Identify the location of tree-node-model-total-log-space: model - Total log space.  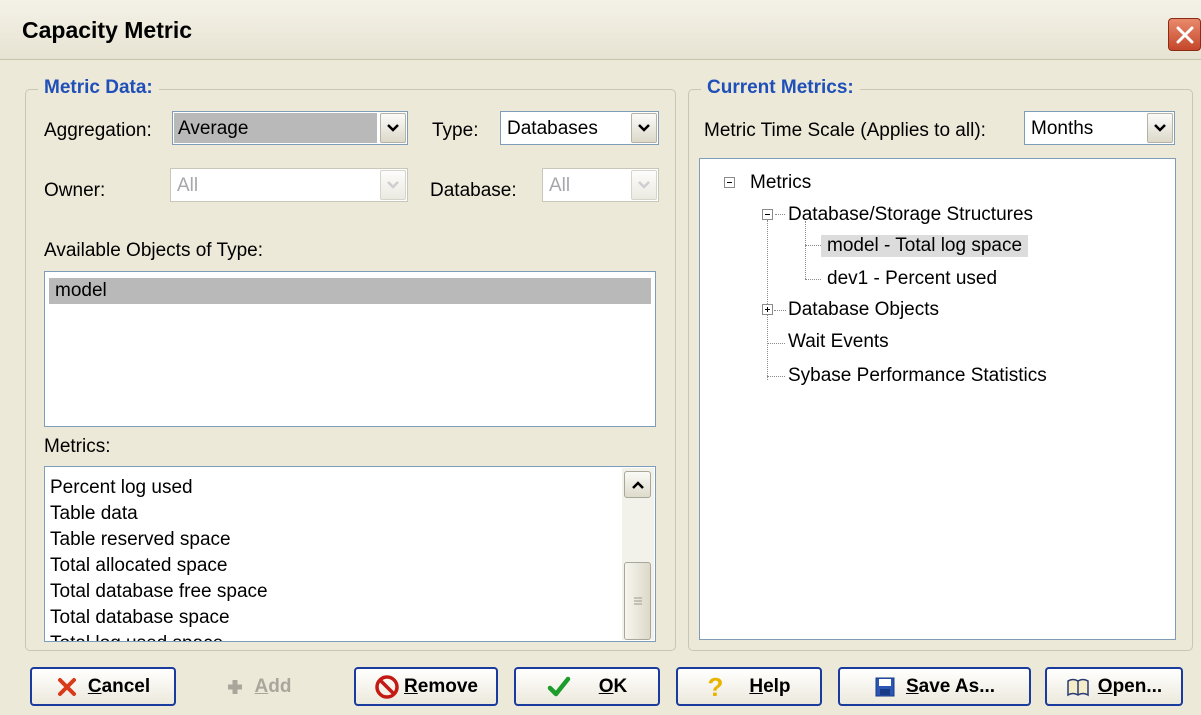
(925, 246).